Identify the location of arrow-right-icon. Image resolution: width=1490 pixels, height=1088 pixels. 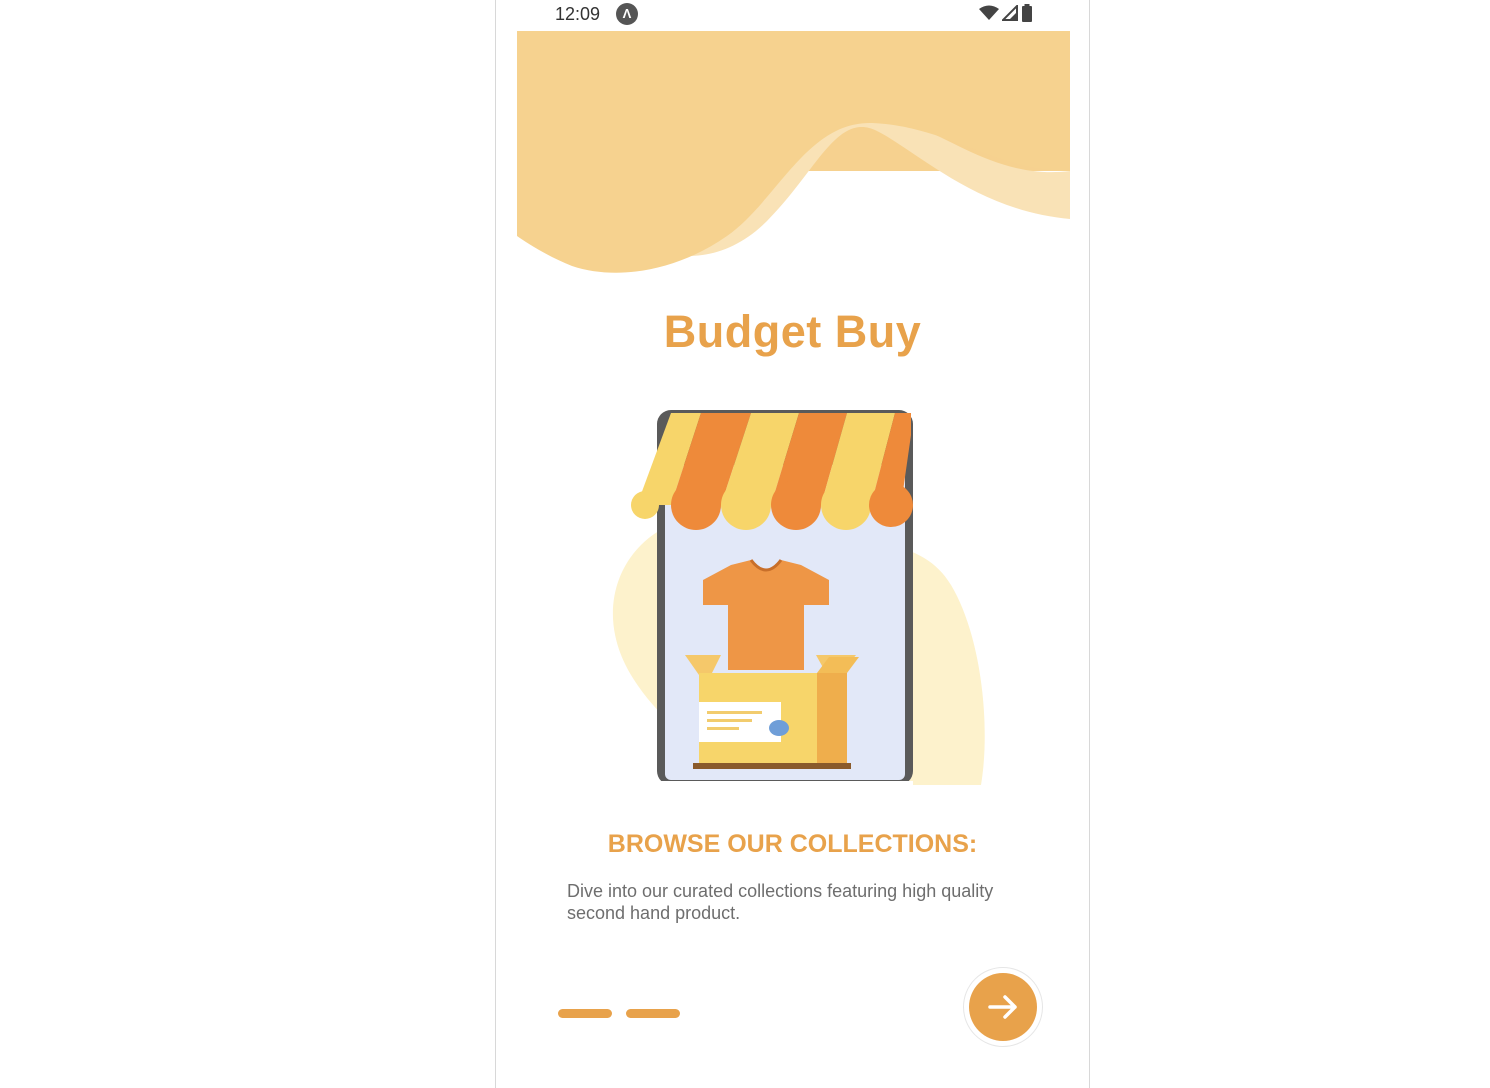
(1002, 1007).